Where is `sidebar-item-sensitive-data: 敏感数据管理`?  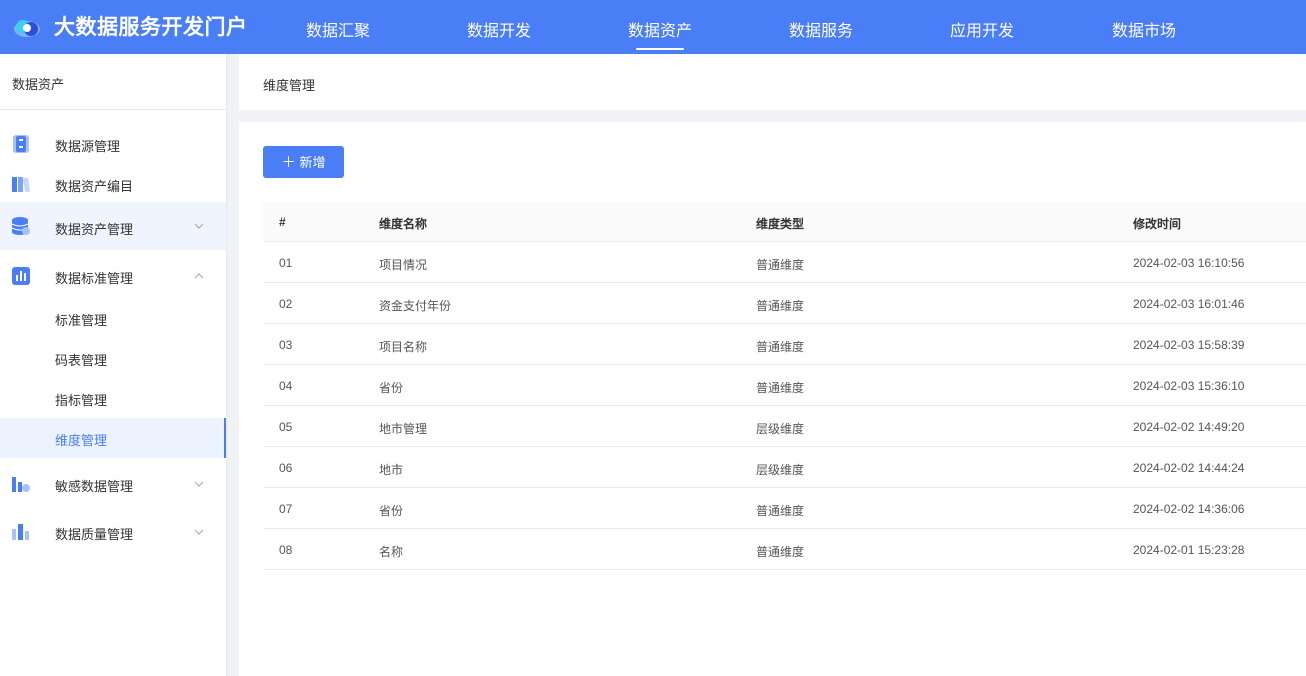 sidebar-item-sensitive-data: 敏感数据管理 is located at coordinates (113, 484).